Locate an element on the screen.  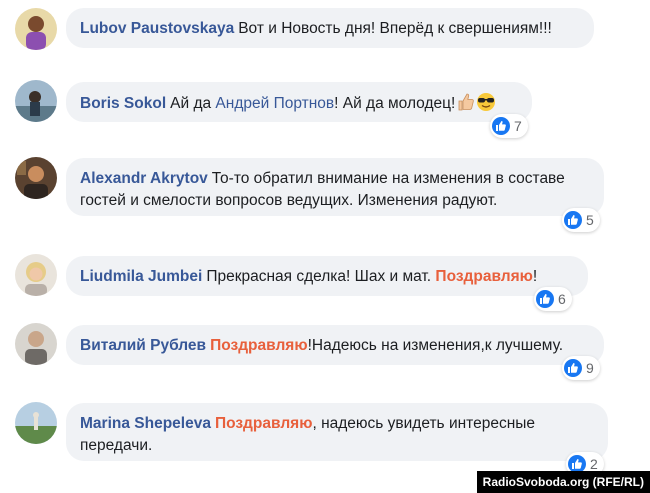
like-reaction: 6 is located at coordinates (553, 299).